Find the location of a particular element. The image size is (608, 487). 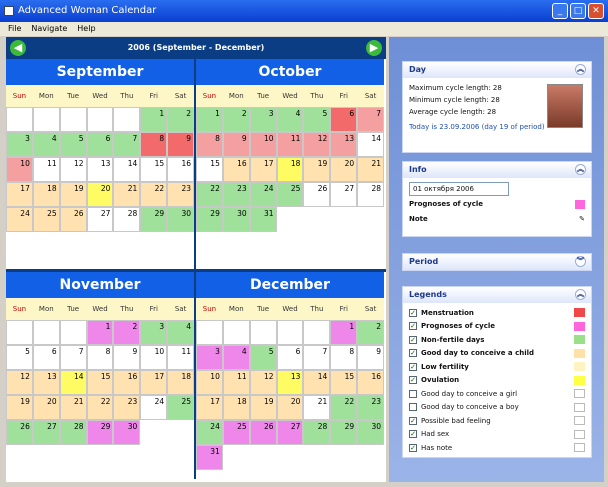

day-cell: 18 is located at coordinates (236, 407).